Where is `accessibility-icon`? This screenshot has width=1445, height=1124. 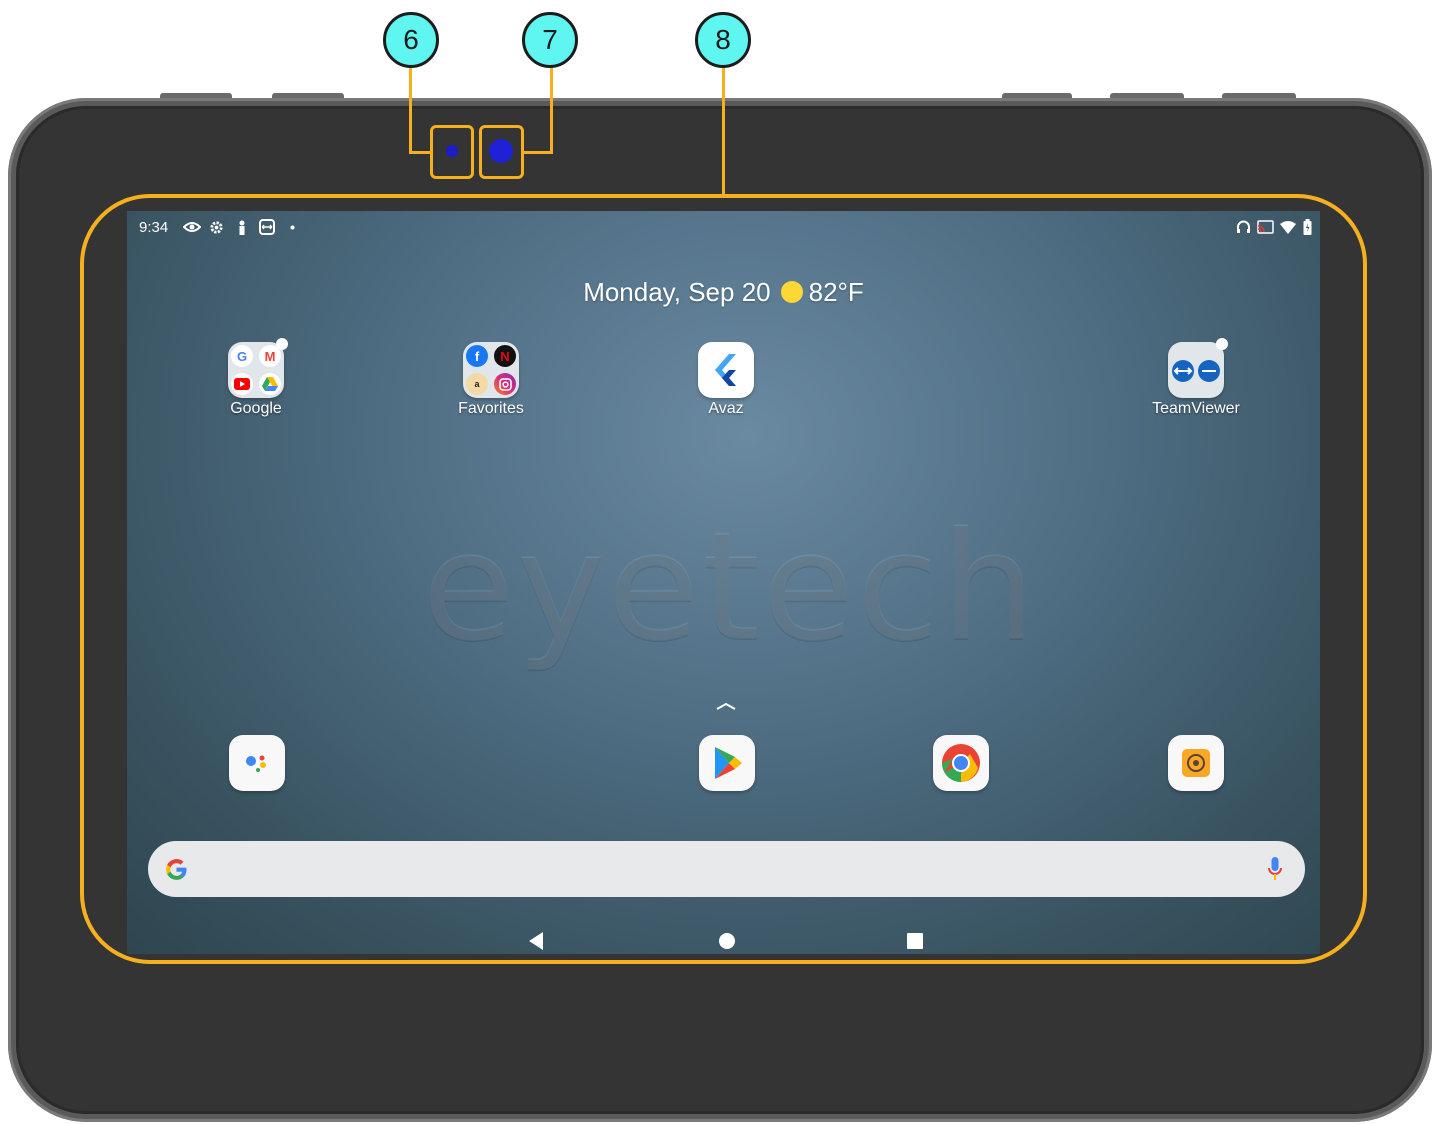
accessibility-icon is located at coordinates (242, 227).